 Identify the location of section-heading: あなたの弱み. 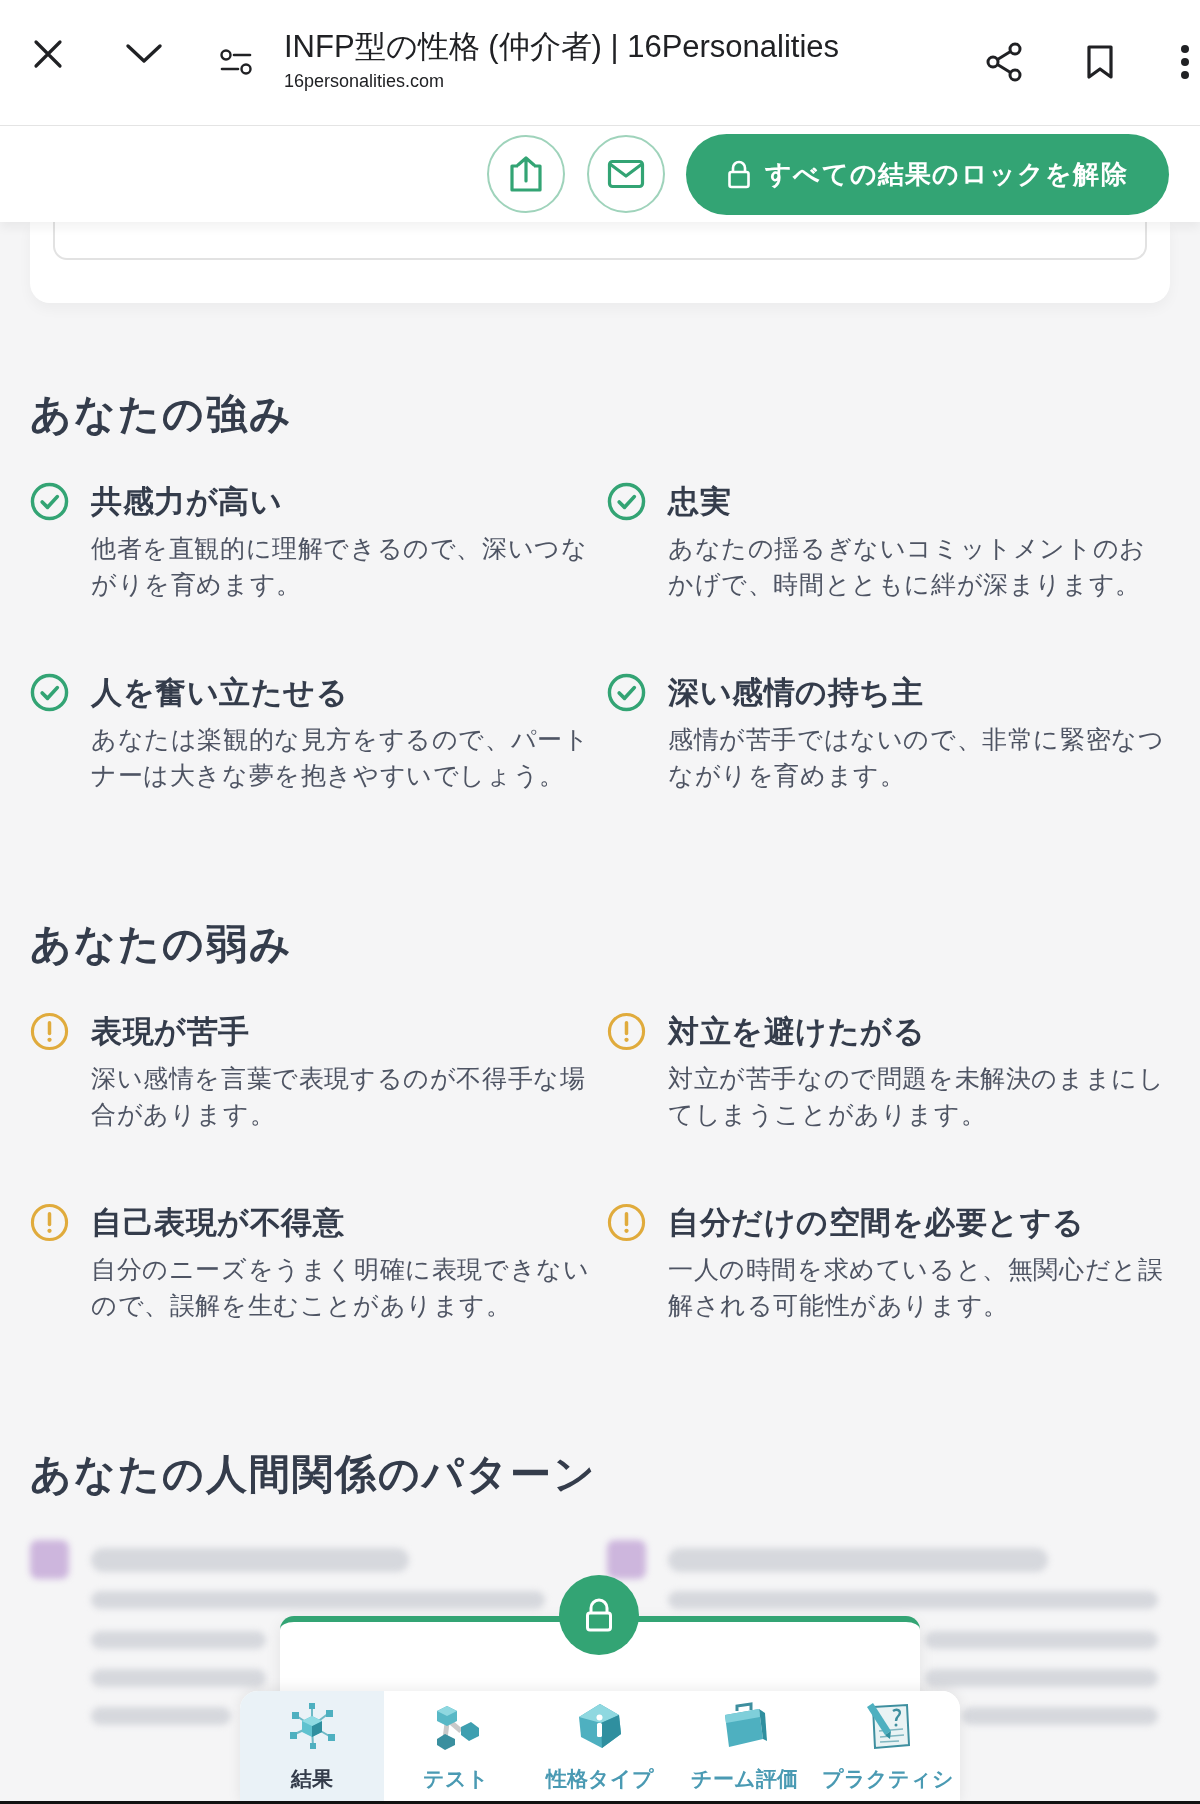
(162, 944).